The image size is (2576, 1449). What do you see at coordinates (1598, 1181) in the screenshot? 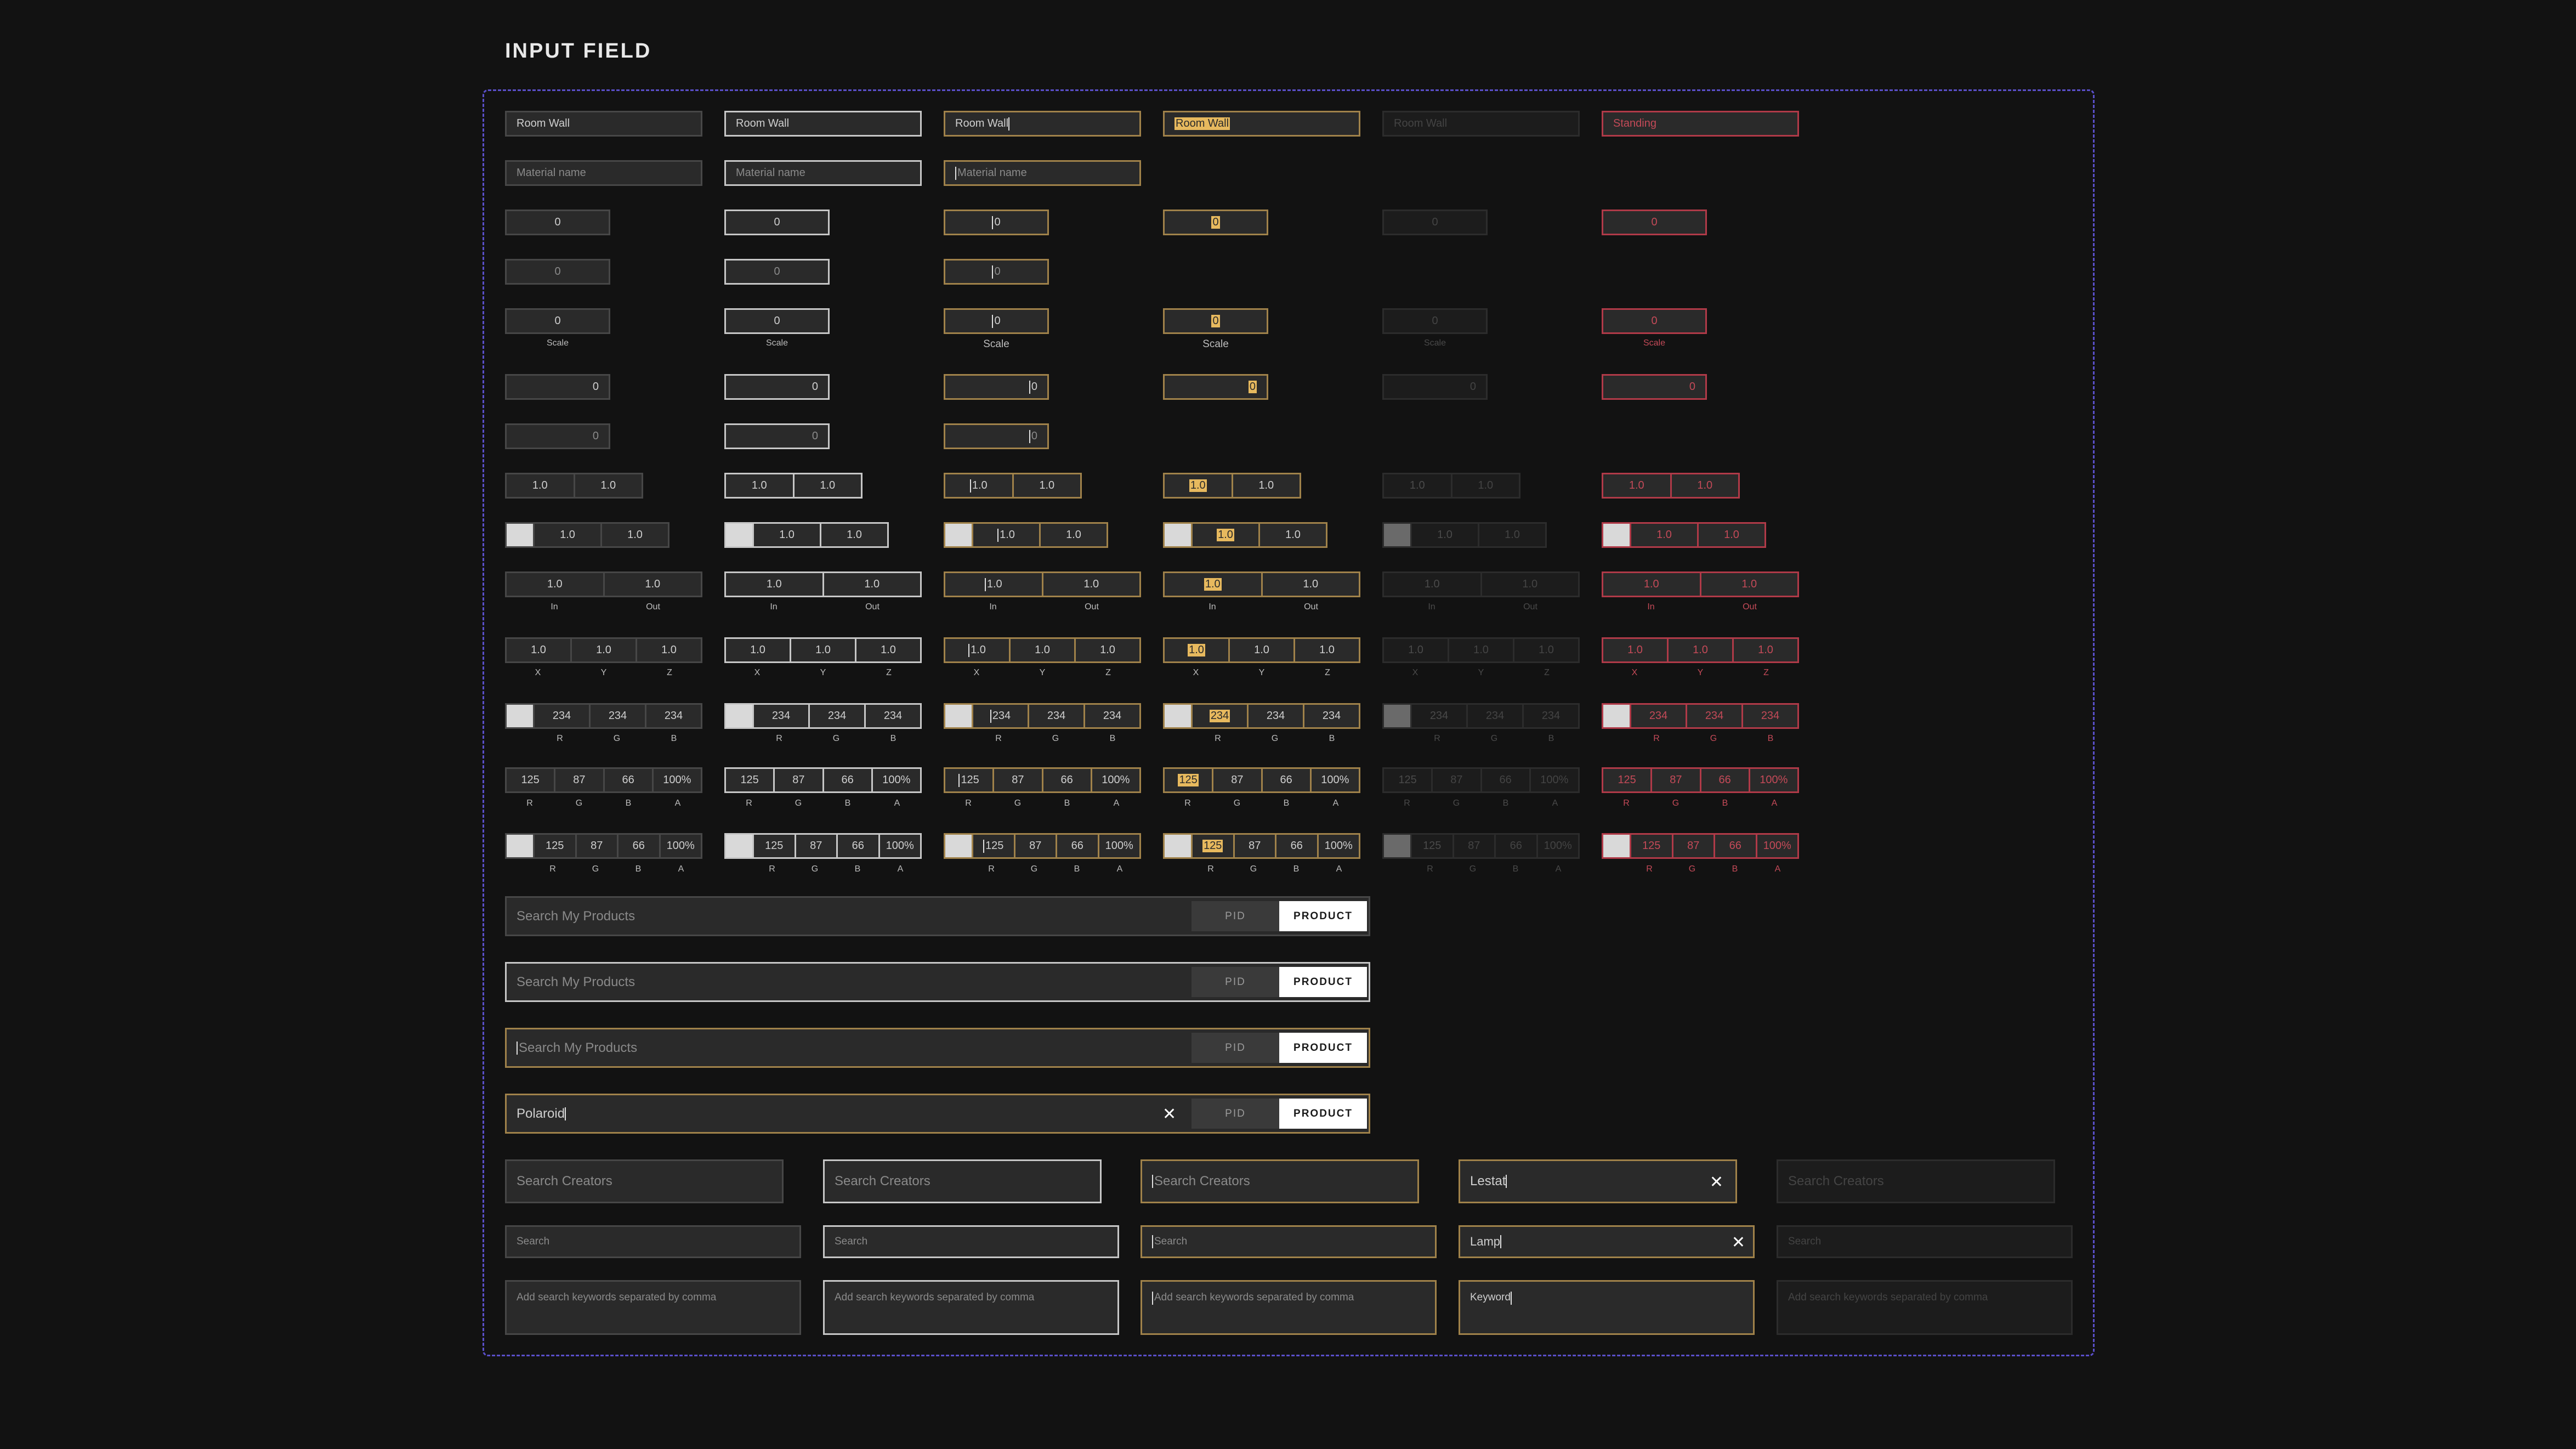
I see `search-creators-input: Lestat ✕` at bounding box center [1598, 1181].